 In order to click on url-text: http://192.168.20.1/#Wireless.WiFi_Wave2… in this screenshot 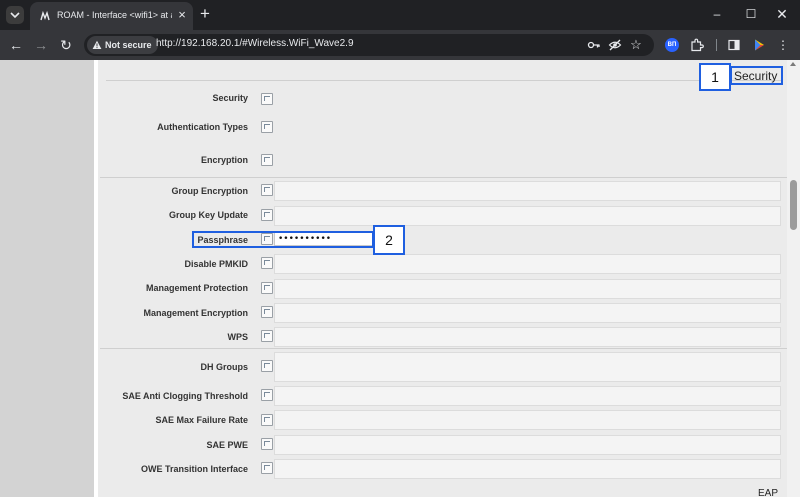, I will do `click(255, 43)`.